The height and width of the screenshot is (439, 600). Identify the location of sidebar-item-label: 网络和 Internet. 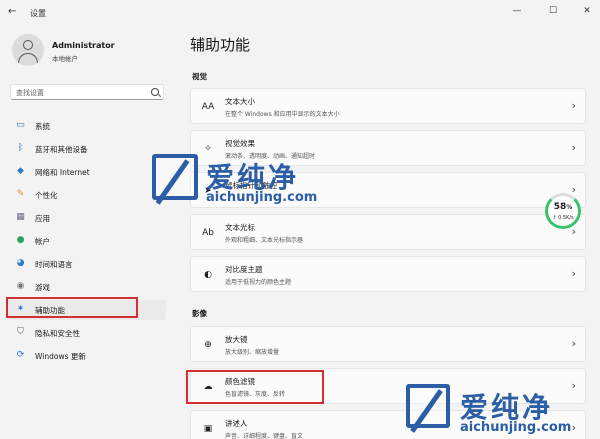
(62, 172).